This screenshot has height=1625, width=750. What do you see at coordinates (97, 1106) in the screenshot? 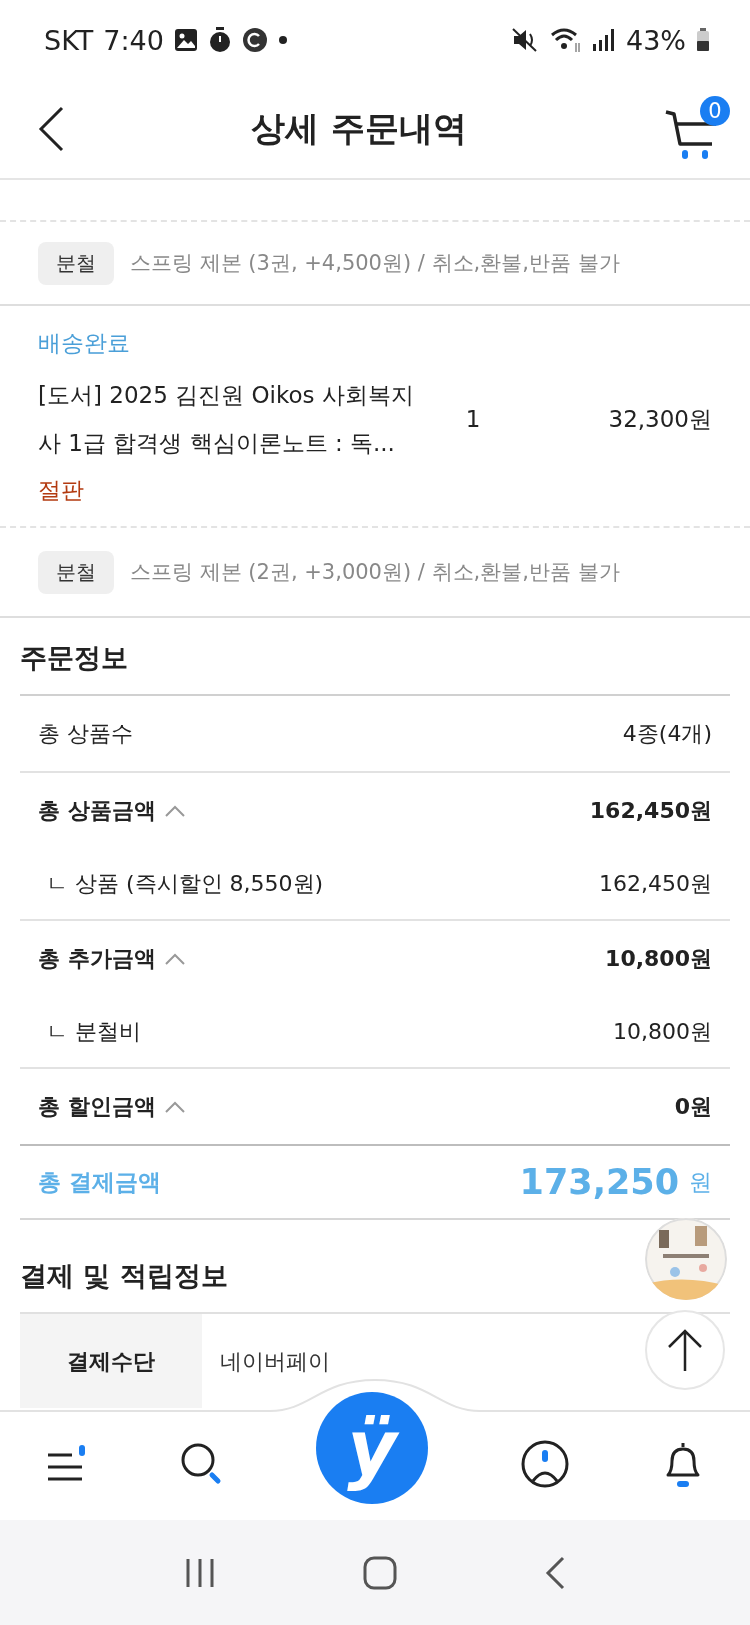
I see `row-label: 총 할인금액` at bounding box center [97, 1106].